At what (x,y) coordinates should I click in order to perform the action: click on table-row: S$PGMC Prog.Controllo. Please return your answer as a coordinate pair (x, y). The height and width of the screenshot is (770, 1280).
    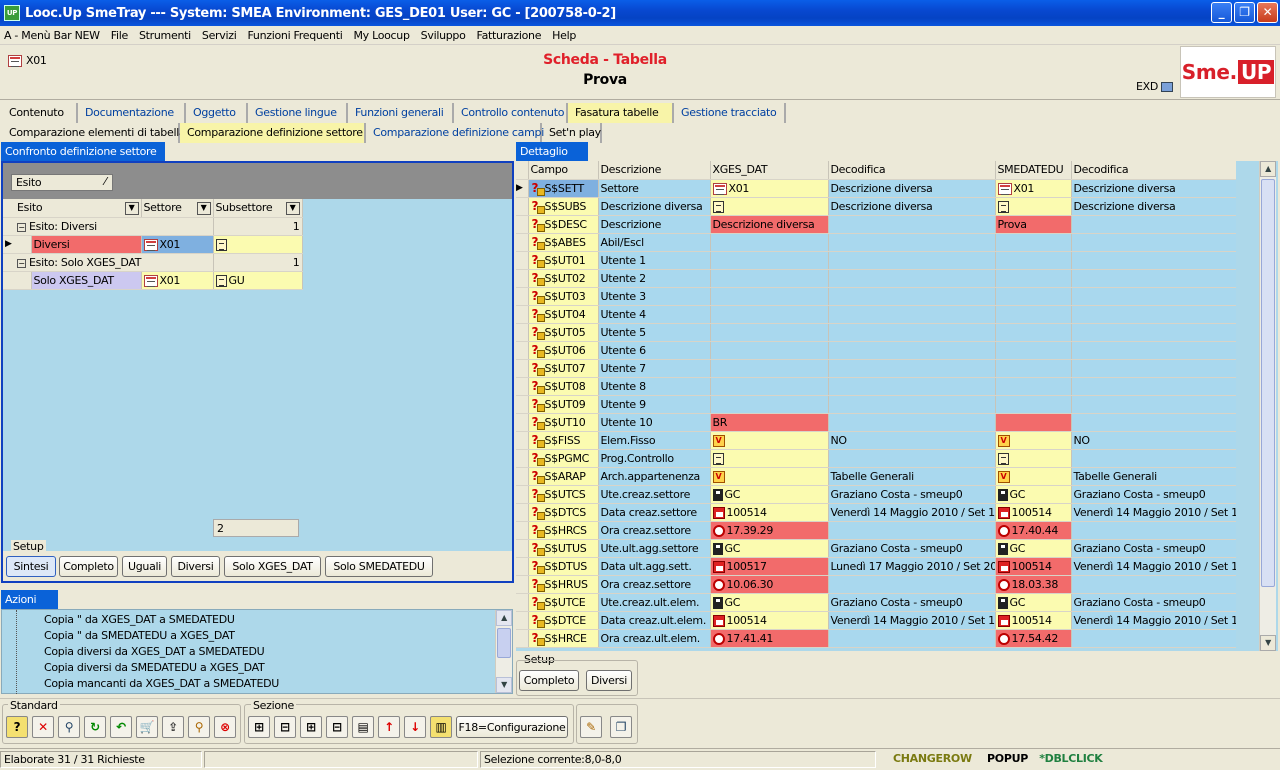
    Looking at the image, I should click on (876, 458).